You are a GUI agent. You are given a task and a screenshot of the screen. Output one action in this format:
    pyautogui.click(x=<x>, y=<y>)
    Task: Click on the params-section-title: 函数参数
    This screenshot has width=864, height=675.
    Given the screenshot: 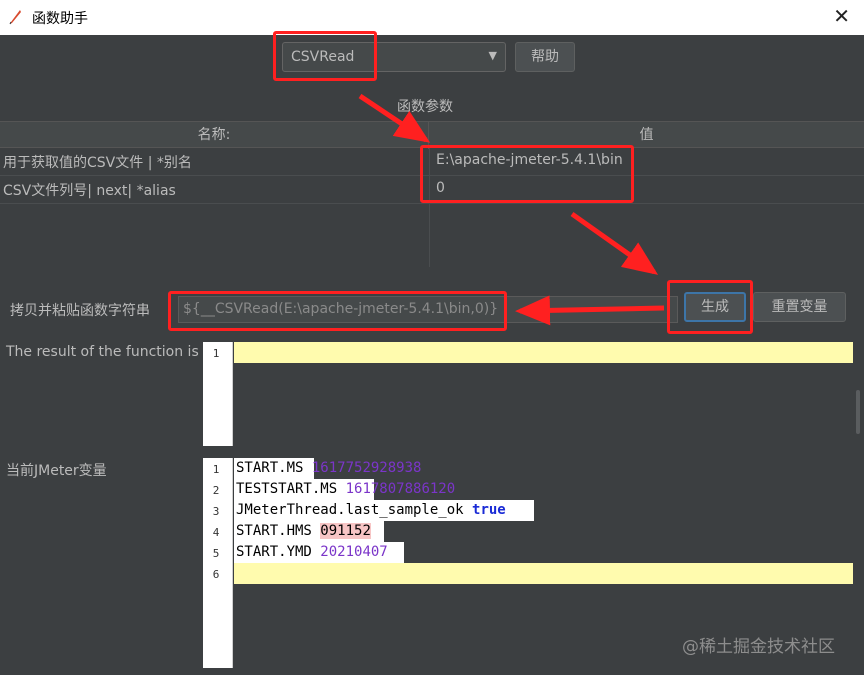 What is the action you would take?
    pyautogui.click(x=425, y=107)
    